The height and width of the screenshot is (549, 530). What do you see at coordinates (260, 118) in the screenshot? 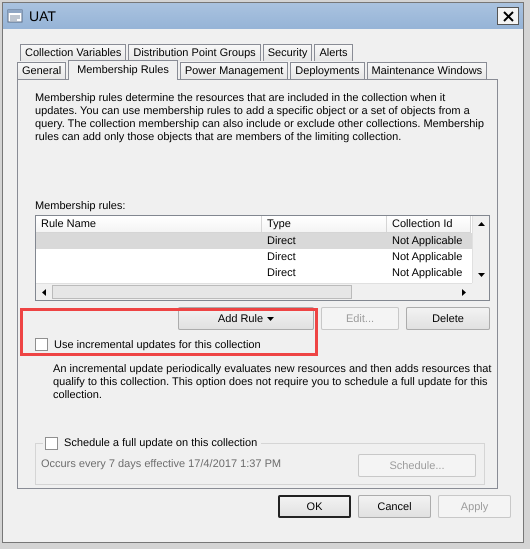
I see `description-text: Membership rules determine the resources that are included in the collection when it updates. You can use membership rules to add a specific object or a set of objects from a query. The collection membership can also include or exclude other collections. Membership rules can add only those objects that are members of the limiting collection.` at bounding box center [260, 118].